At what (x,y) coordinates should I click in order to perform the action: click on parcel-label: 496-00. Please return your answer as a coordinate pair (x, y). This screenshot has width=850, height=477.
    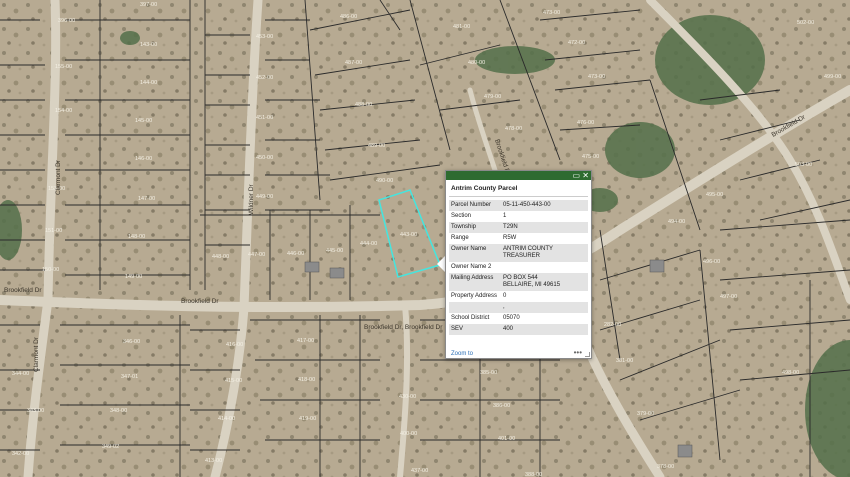
    Looking at the image, I should click on (711, 262).